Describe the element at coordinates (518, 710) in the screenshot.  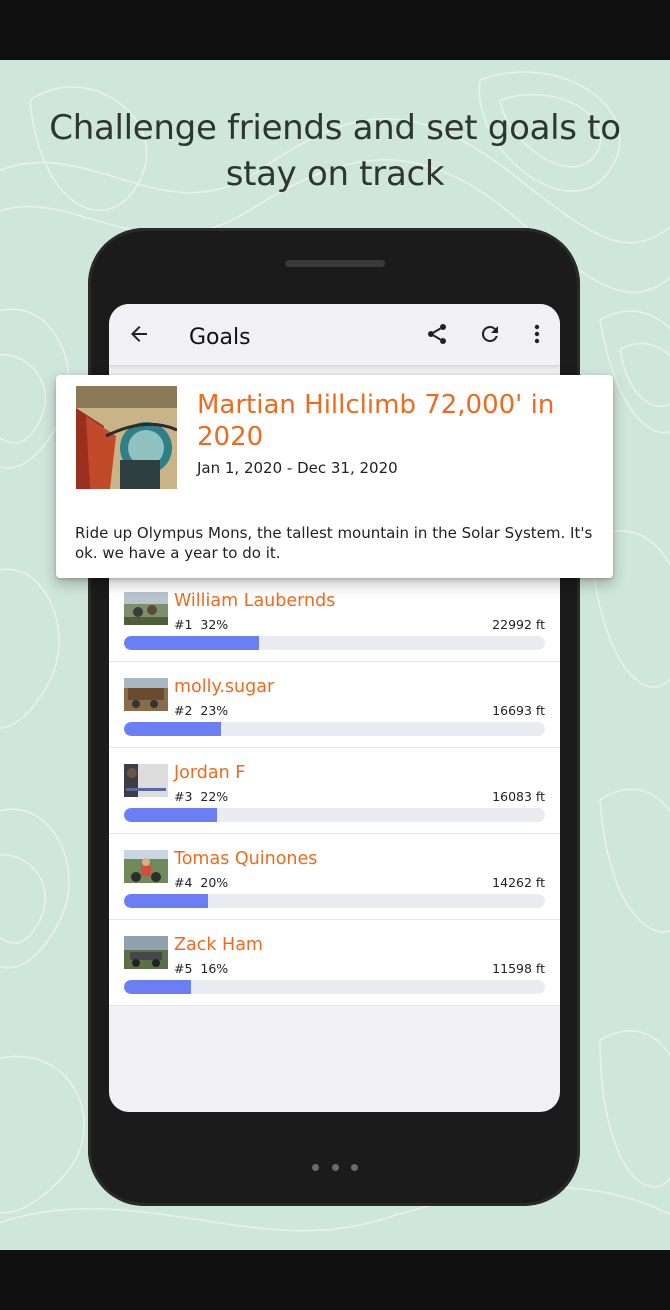
I see `distance: 16693 ft` at that location.